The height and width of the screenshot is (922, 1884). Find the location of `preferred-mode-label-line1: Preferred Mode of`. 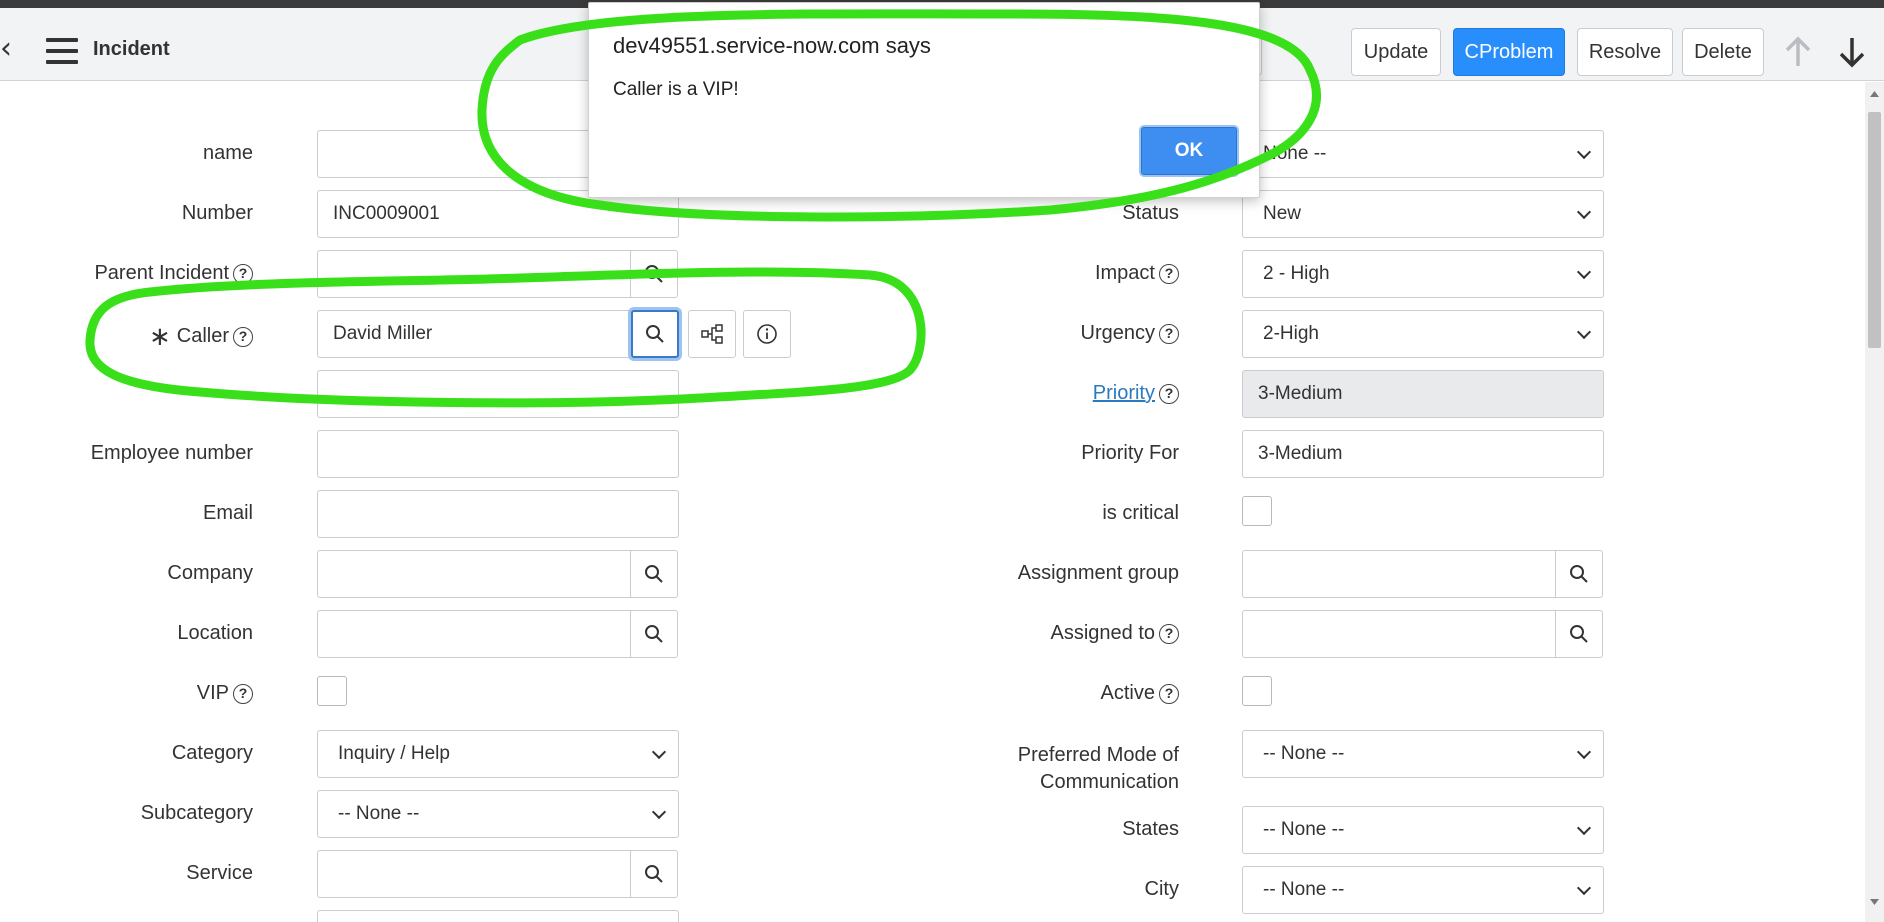

preferred-mode-label-line1: Preferred Mode of is located at coordinates (1098, 755).